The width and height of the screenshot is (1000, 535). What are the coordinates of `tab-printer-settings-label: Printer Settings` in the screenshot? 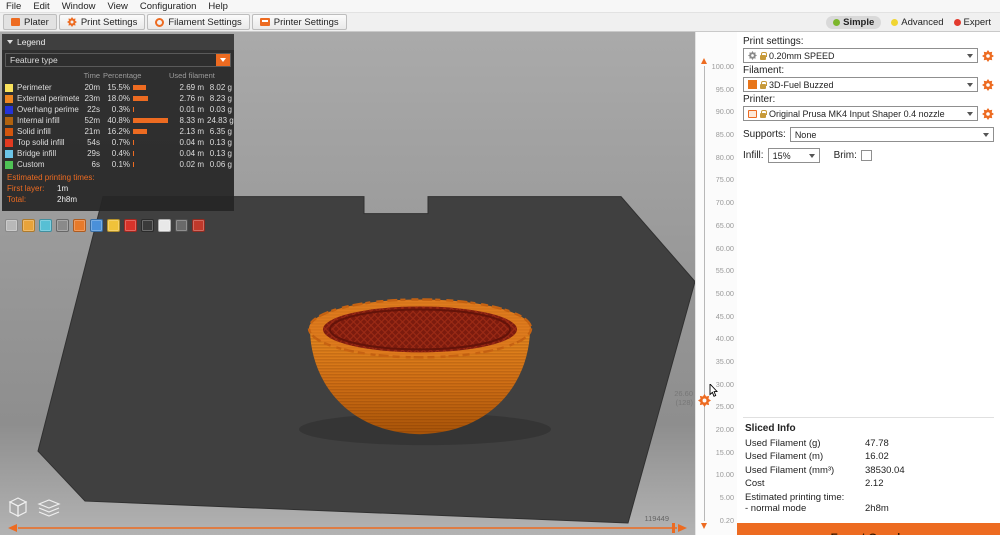 It's located at (306, 22).